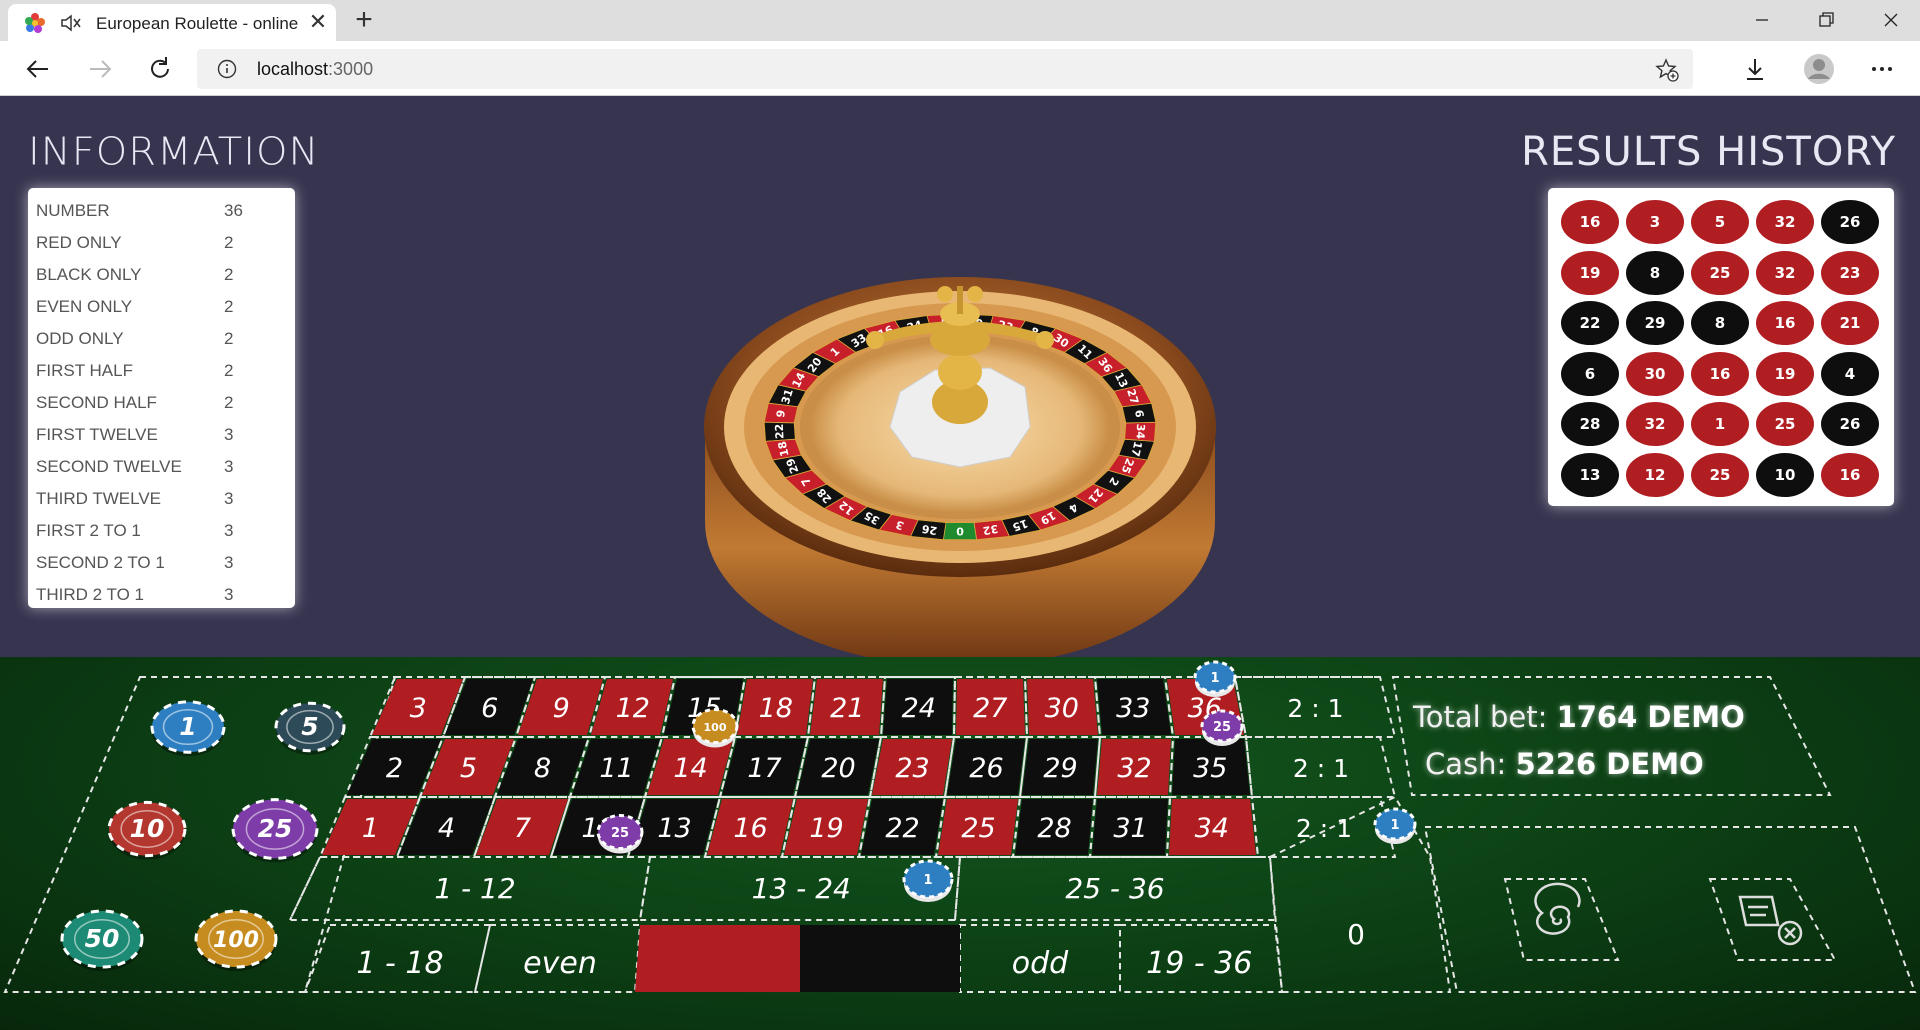 The image size is (1920, 1030). Describe the element at coordinates (161, 436) in the screenshot. I see `info-row: FIRST TWELVE 3` at that location.